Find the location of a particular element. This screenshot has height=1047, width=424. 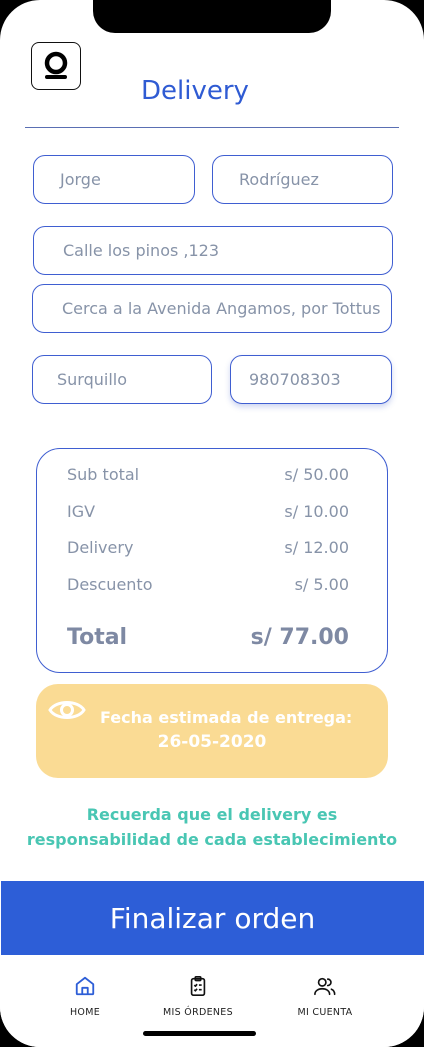

subtotal-row: Sub total s/ 50.00 is located at coordinates (208, 474).